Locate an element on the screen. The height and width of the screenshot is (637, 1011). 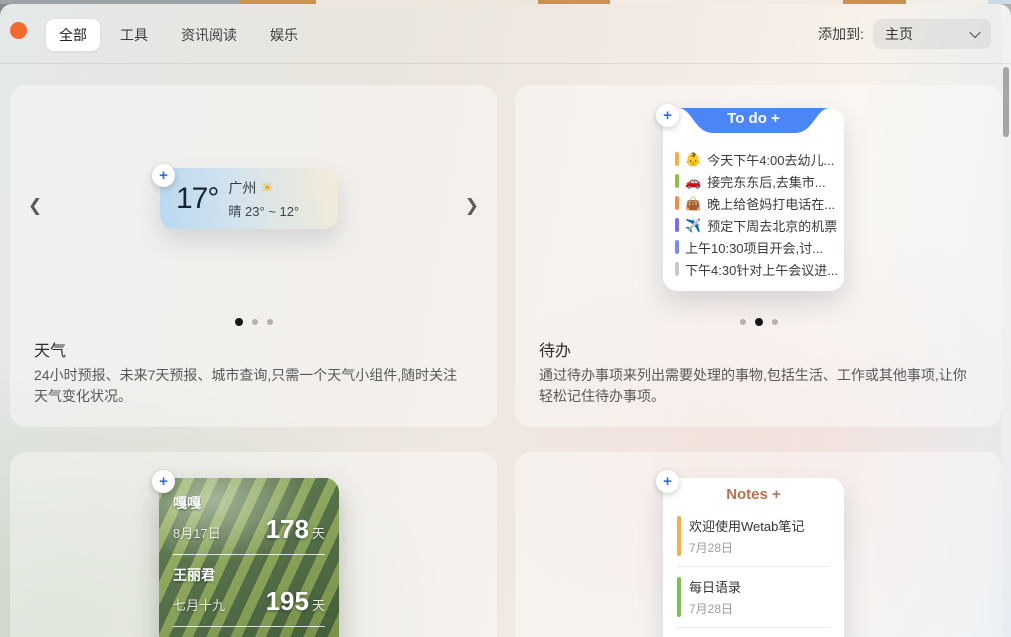
weather-city-row: 广州 ☀ is located at coordinates (263, 188).